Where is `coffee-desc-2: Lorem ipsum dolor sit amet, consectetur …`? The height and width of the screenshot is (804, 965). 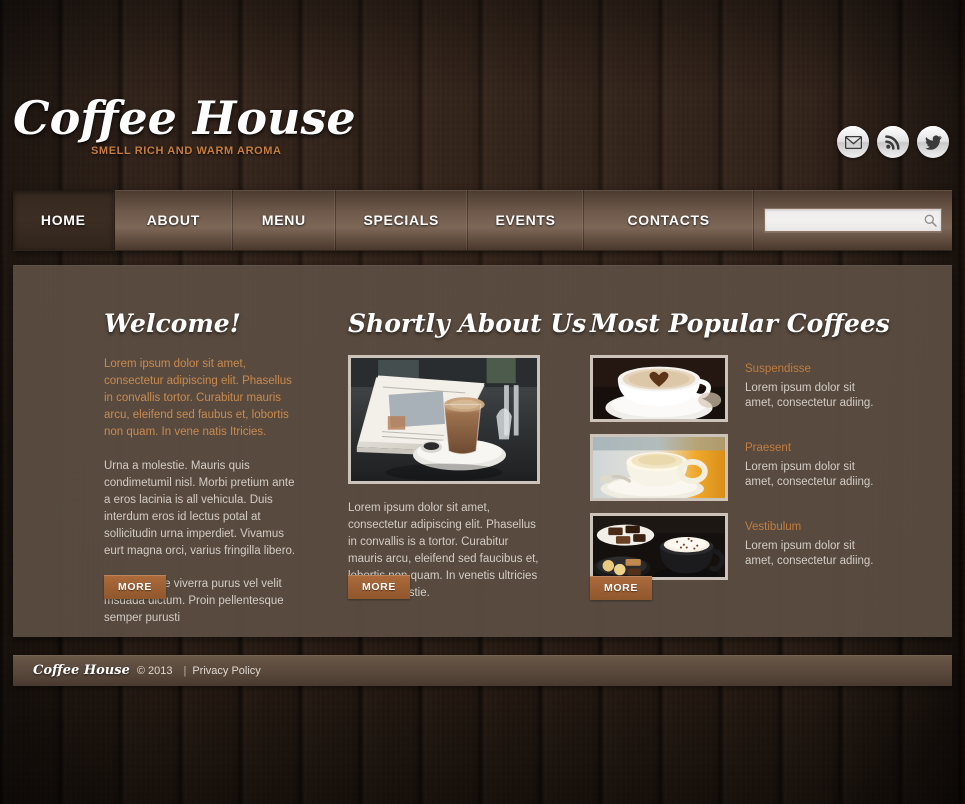
coffee-desc-2: Lorem ipsum dolor sit amet, consectetur … is located at coordinates (809, 474).